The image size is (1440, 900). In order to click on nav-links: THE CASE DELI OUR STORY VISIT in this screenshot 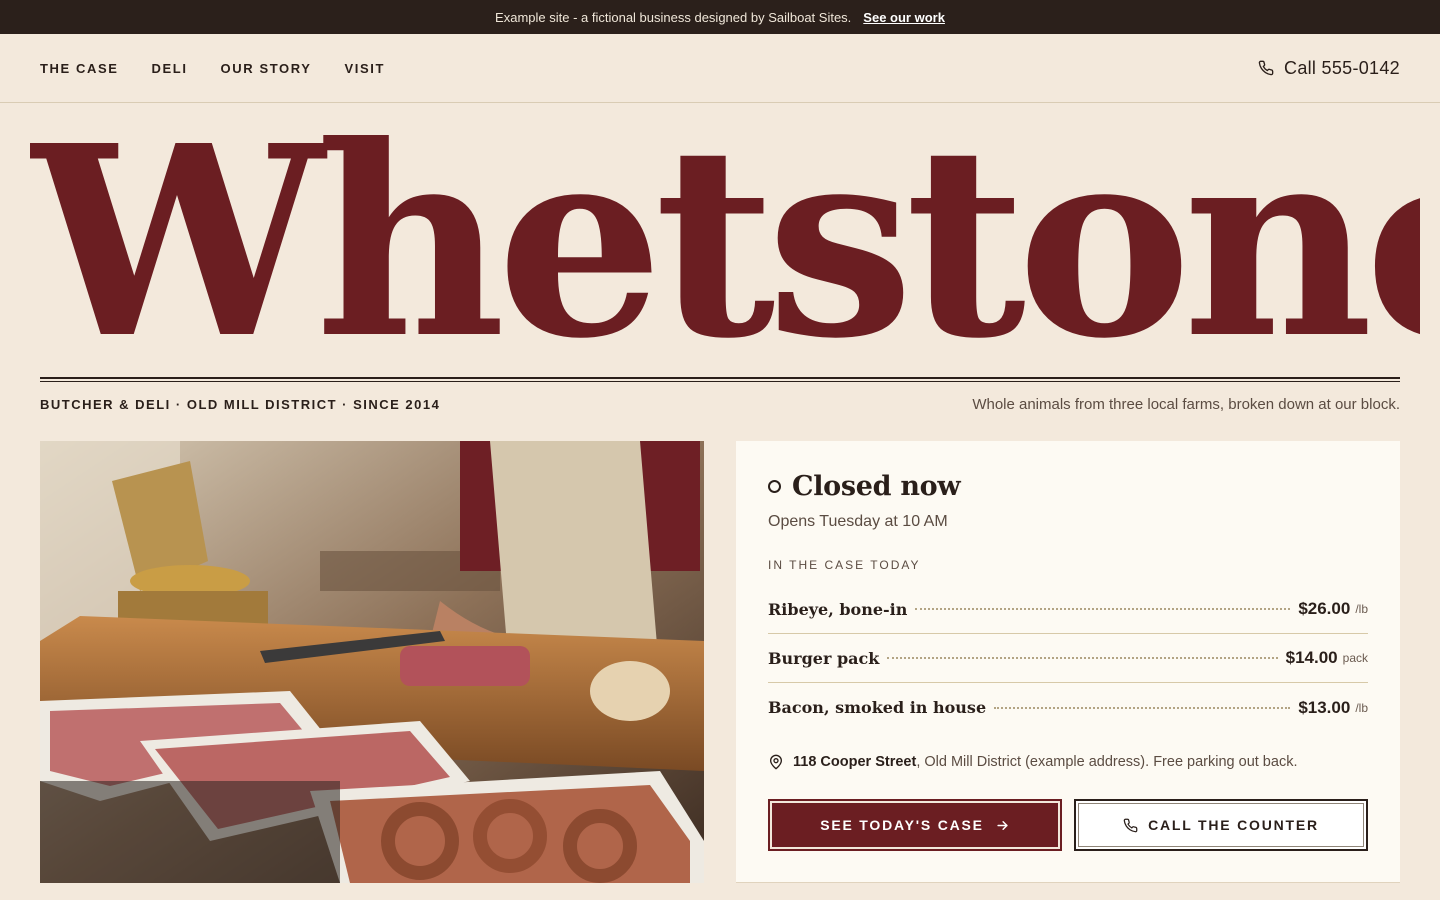, I will do `click(229, 68)`.